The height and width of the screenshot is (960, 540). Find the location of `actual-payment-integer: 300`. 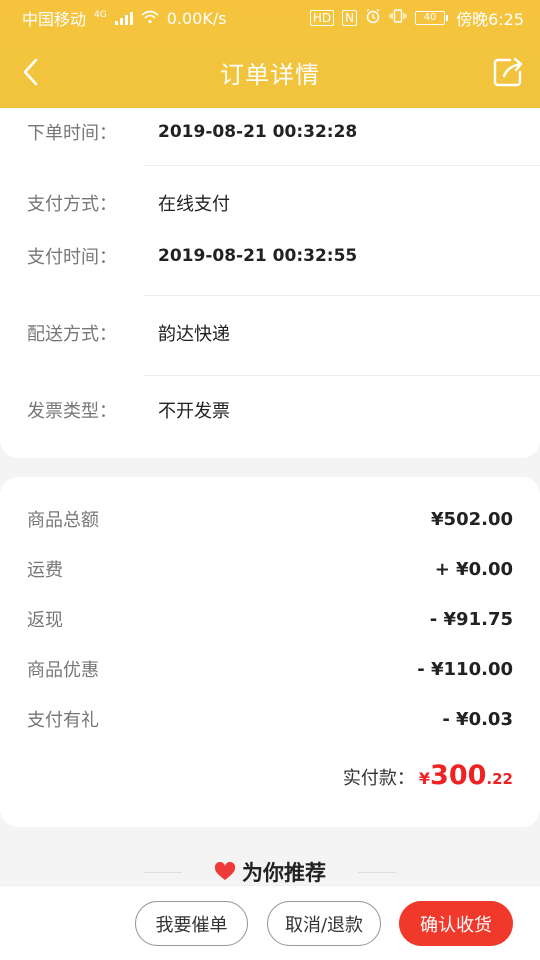

actual-payment-integer: 300 is located at coordinates (458, 775).